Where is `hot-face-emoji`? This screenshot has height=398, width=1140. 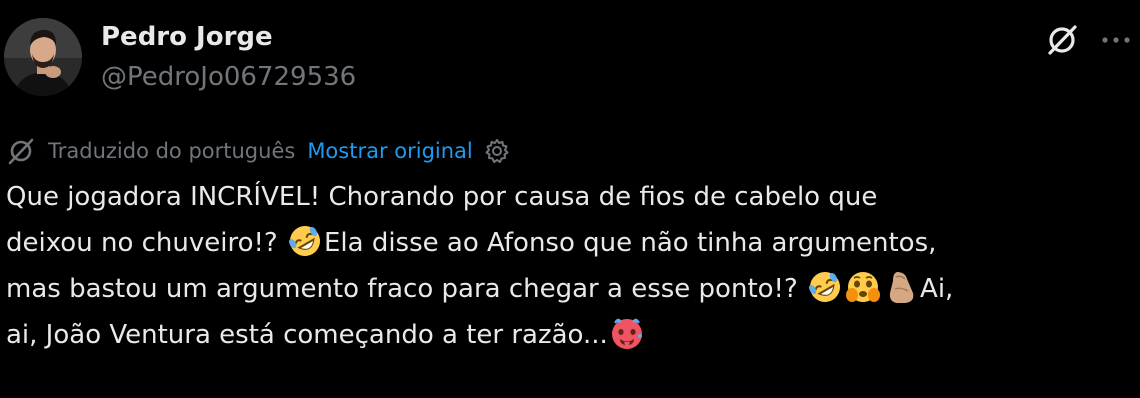 hot-face-emoji is located at coordinates (626, 333).